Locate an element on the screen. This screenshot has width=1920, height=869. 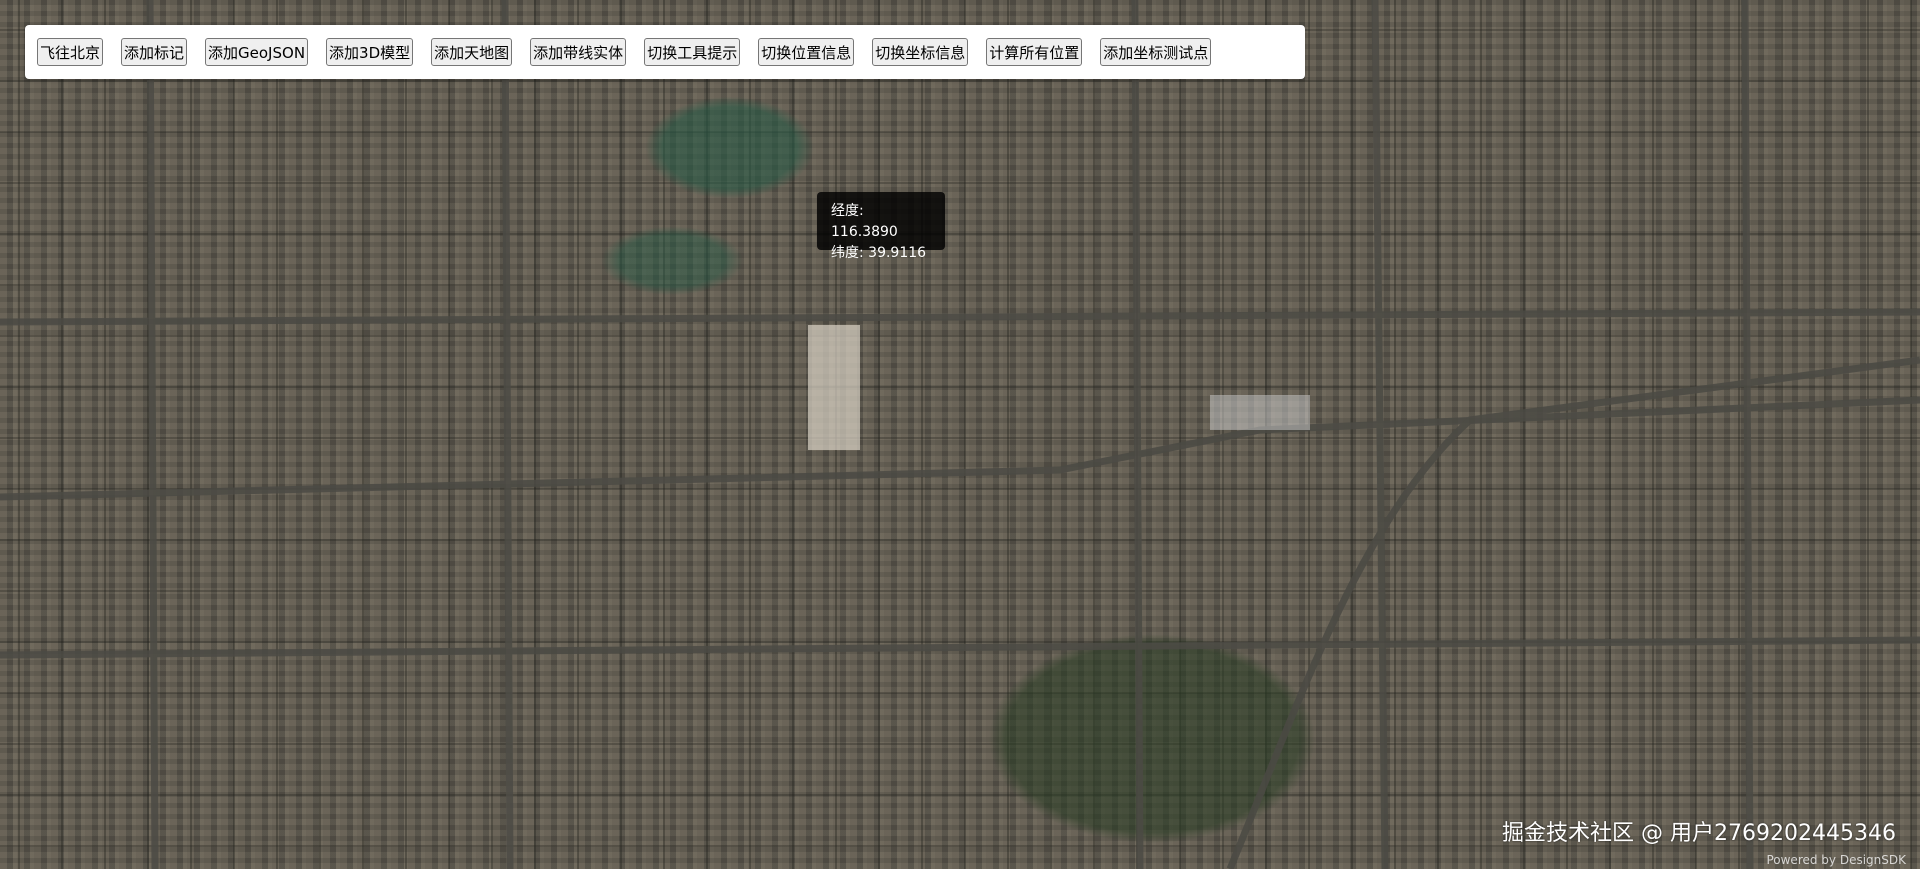
toggle-coordinate-info-button: 切换坐标信息 is located at coordinates (920, 52).